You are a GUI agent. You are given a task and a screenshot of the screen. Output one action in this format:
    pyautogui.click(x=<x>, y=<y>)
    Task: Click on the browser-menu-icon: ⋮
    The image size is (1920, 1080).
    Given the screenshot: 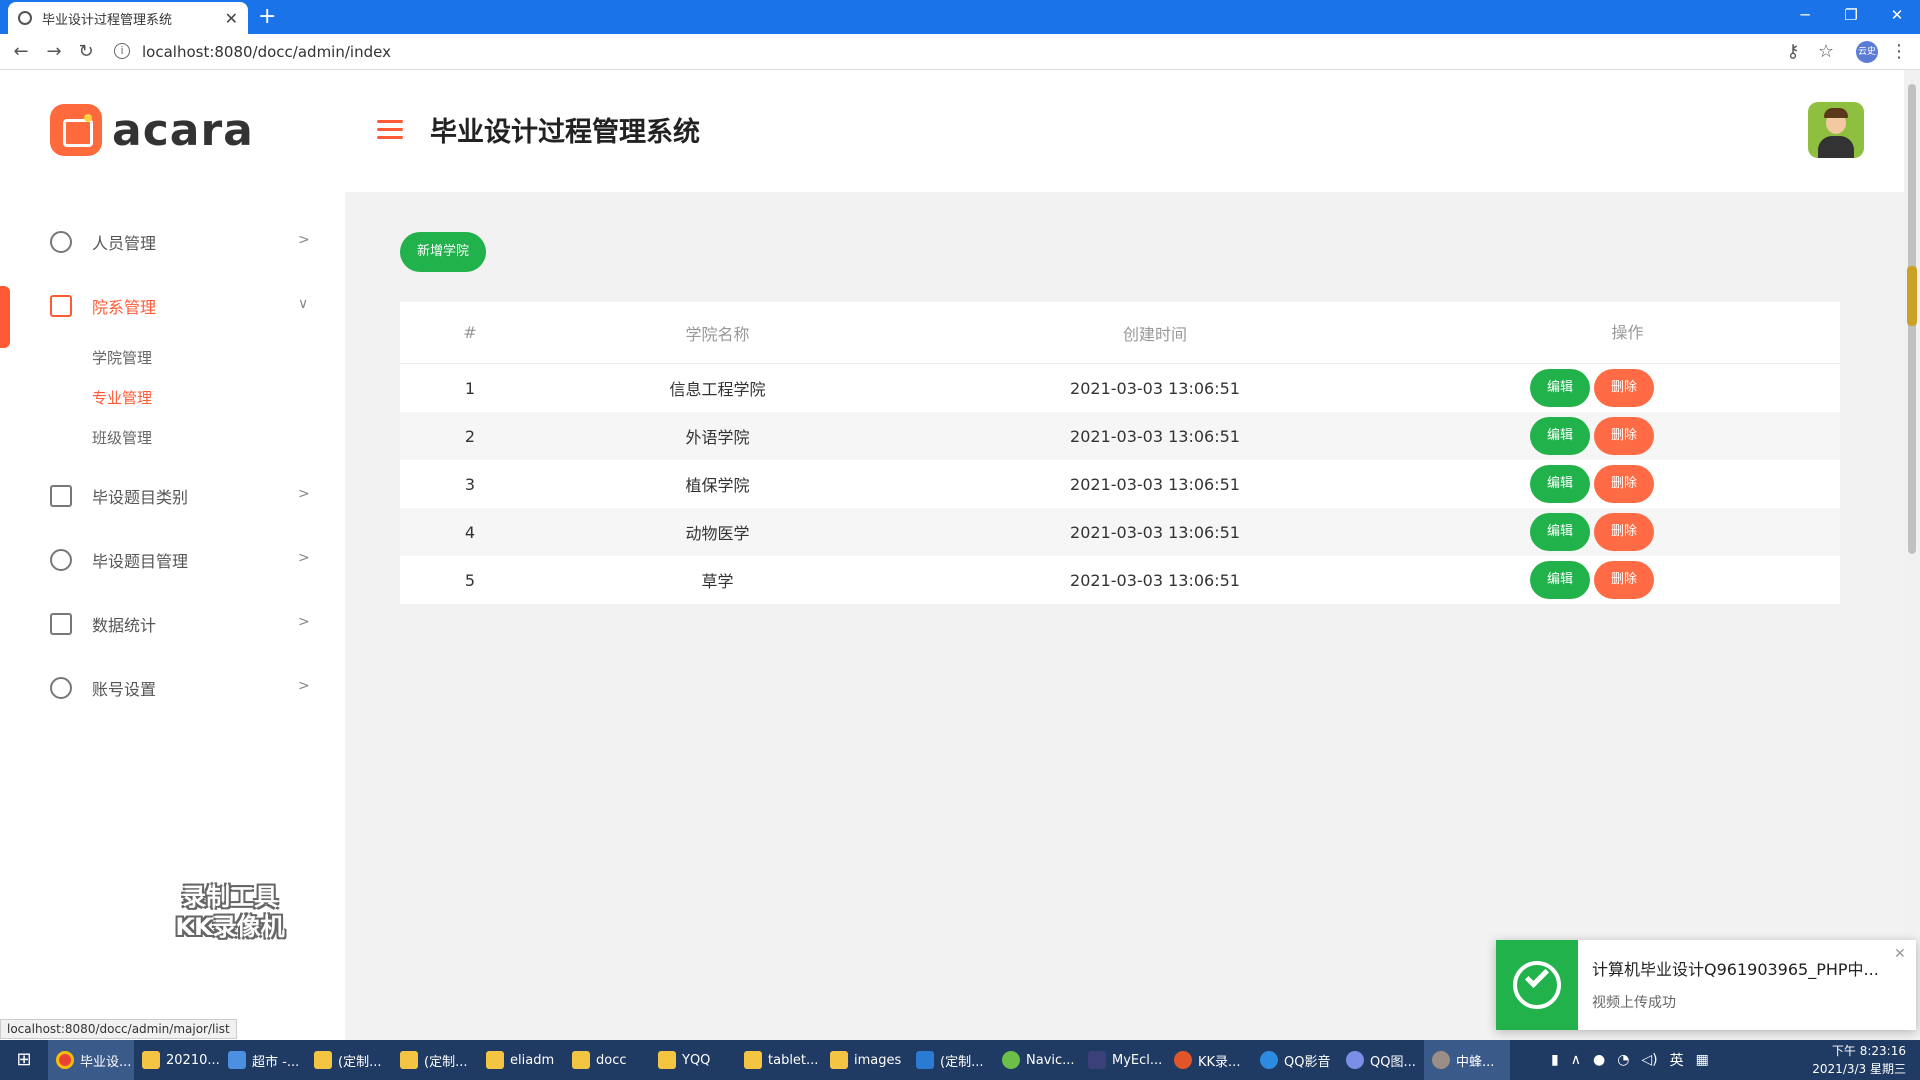 What is the action you would take?
    pyautogui.click(x=1899, y=52)
    